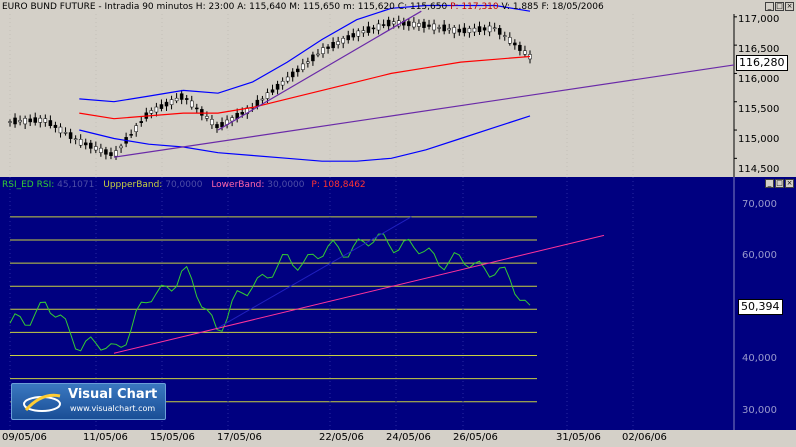  Describe the element at coordinates (759, 79) in the screenshot. I see `price-axis-label: 116,000` at that location.